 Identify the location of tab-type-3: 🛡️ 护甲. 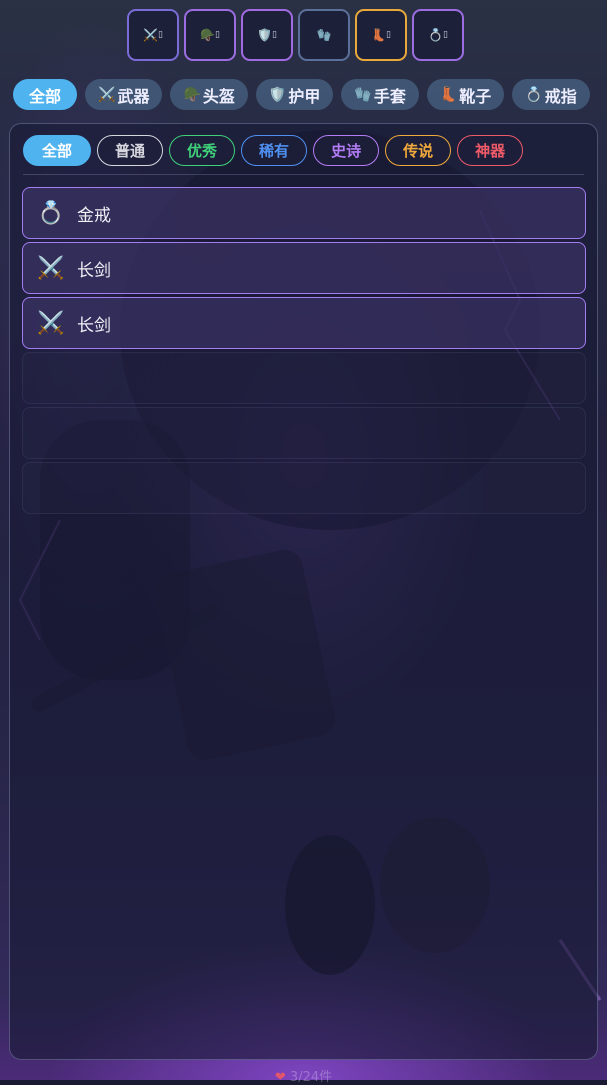
(294, 94).